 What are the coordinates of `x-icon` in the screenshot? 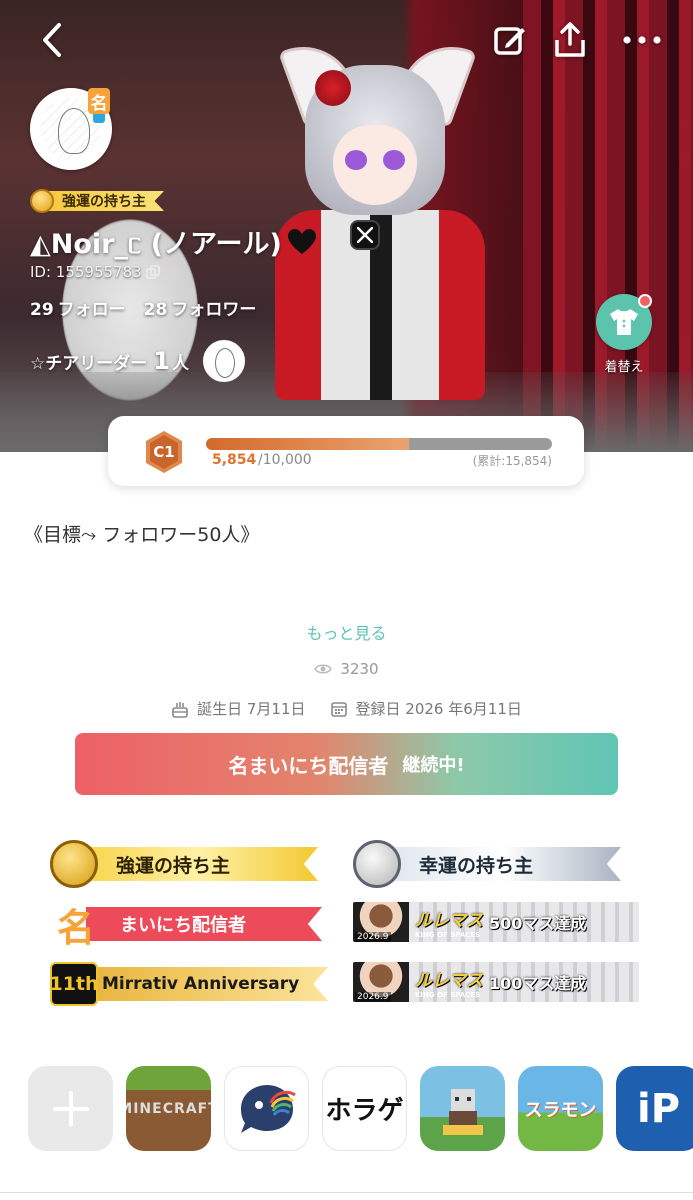 It's located at (365, 235).